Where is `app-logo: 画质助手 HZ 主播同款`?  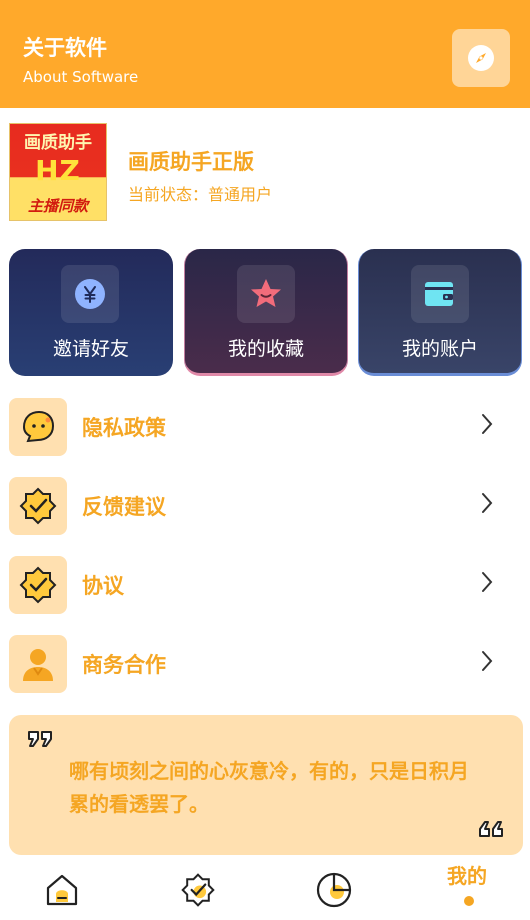
app-logo: 画质助手 HZ 主播同款 is located at coordinates (58, 172).